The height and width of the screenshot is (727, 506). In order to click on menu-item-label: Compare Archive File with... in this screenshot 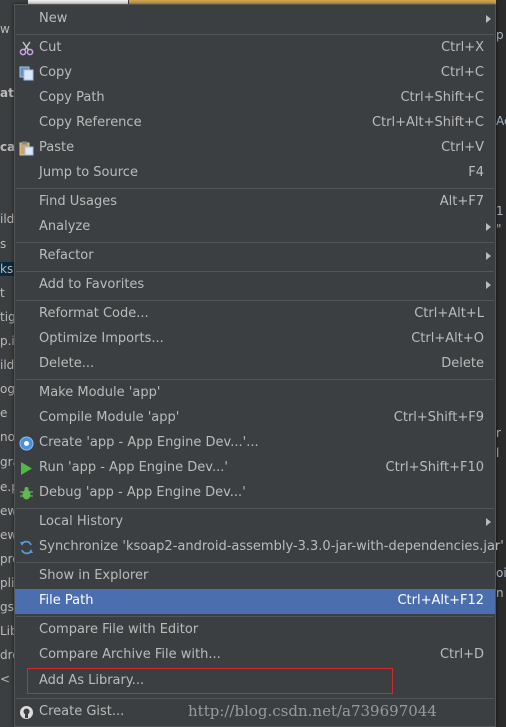, I will do `click(130, 654)`.